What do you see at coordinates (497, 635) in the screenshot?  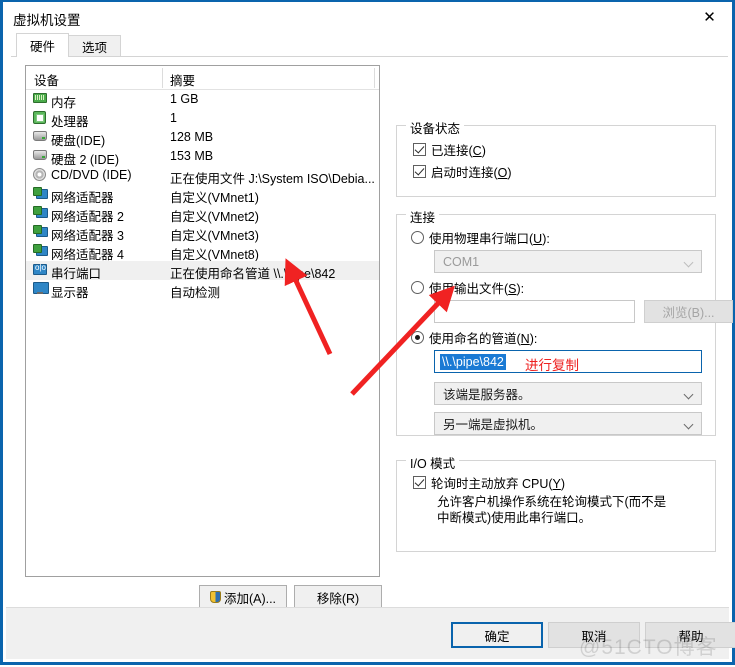 I see `ok-button: 确定` at bounding box center [497, 635].